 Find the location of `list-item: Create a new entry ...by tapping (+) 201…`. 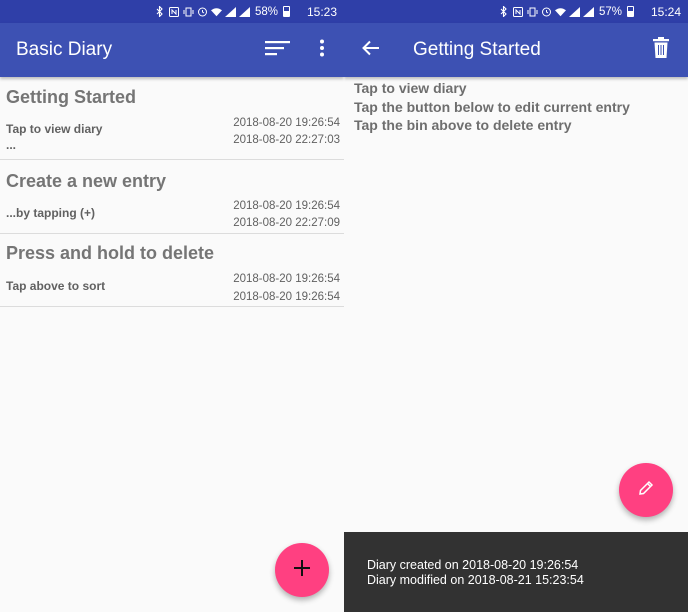

list-item: Create a new entry ...by tapping (+) 201… is located at coordinates (172, 197).